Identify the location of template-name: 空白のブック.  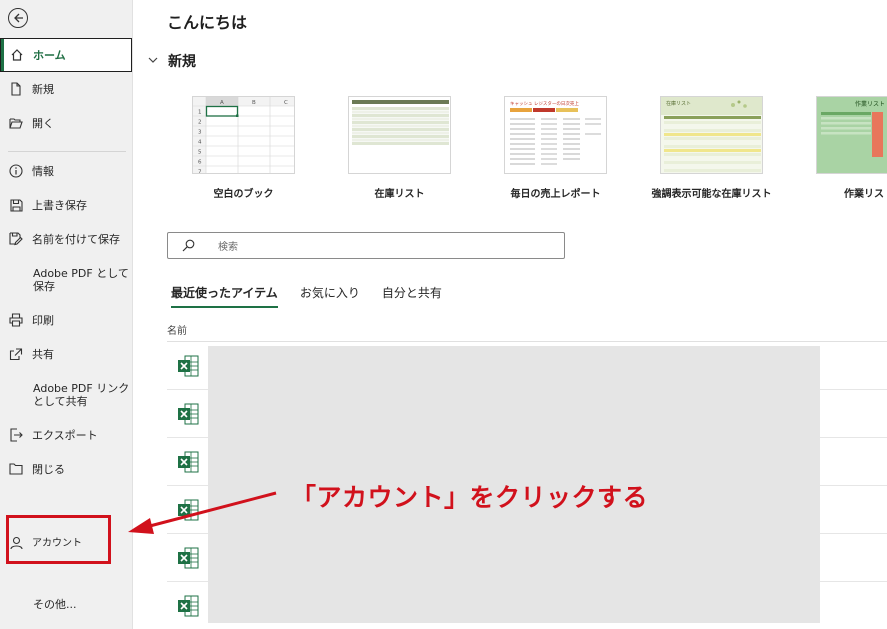
(243, 194).